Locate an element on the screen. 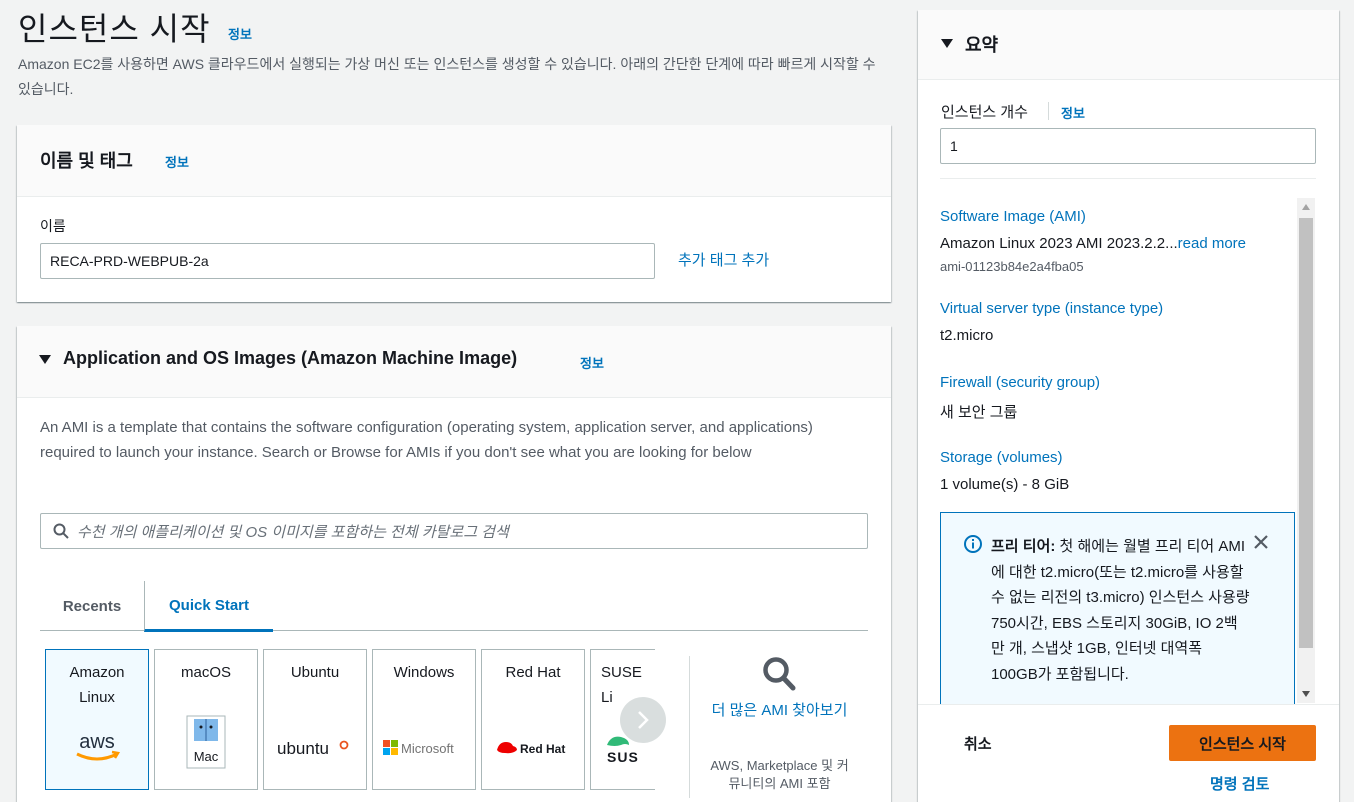 Image resolution: width=1354 pixels, height=802 pixels. name-tags-info-link: 정보 is located at coordinates (177, 161).